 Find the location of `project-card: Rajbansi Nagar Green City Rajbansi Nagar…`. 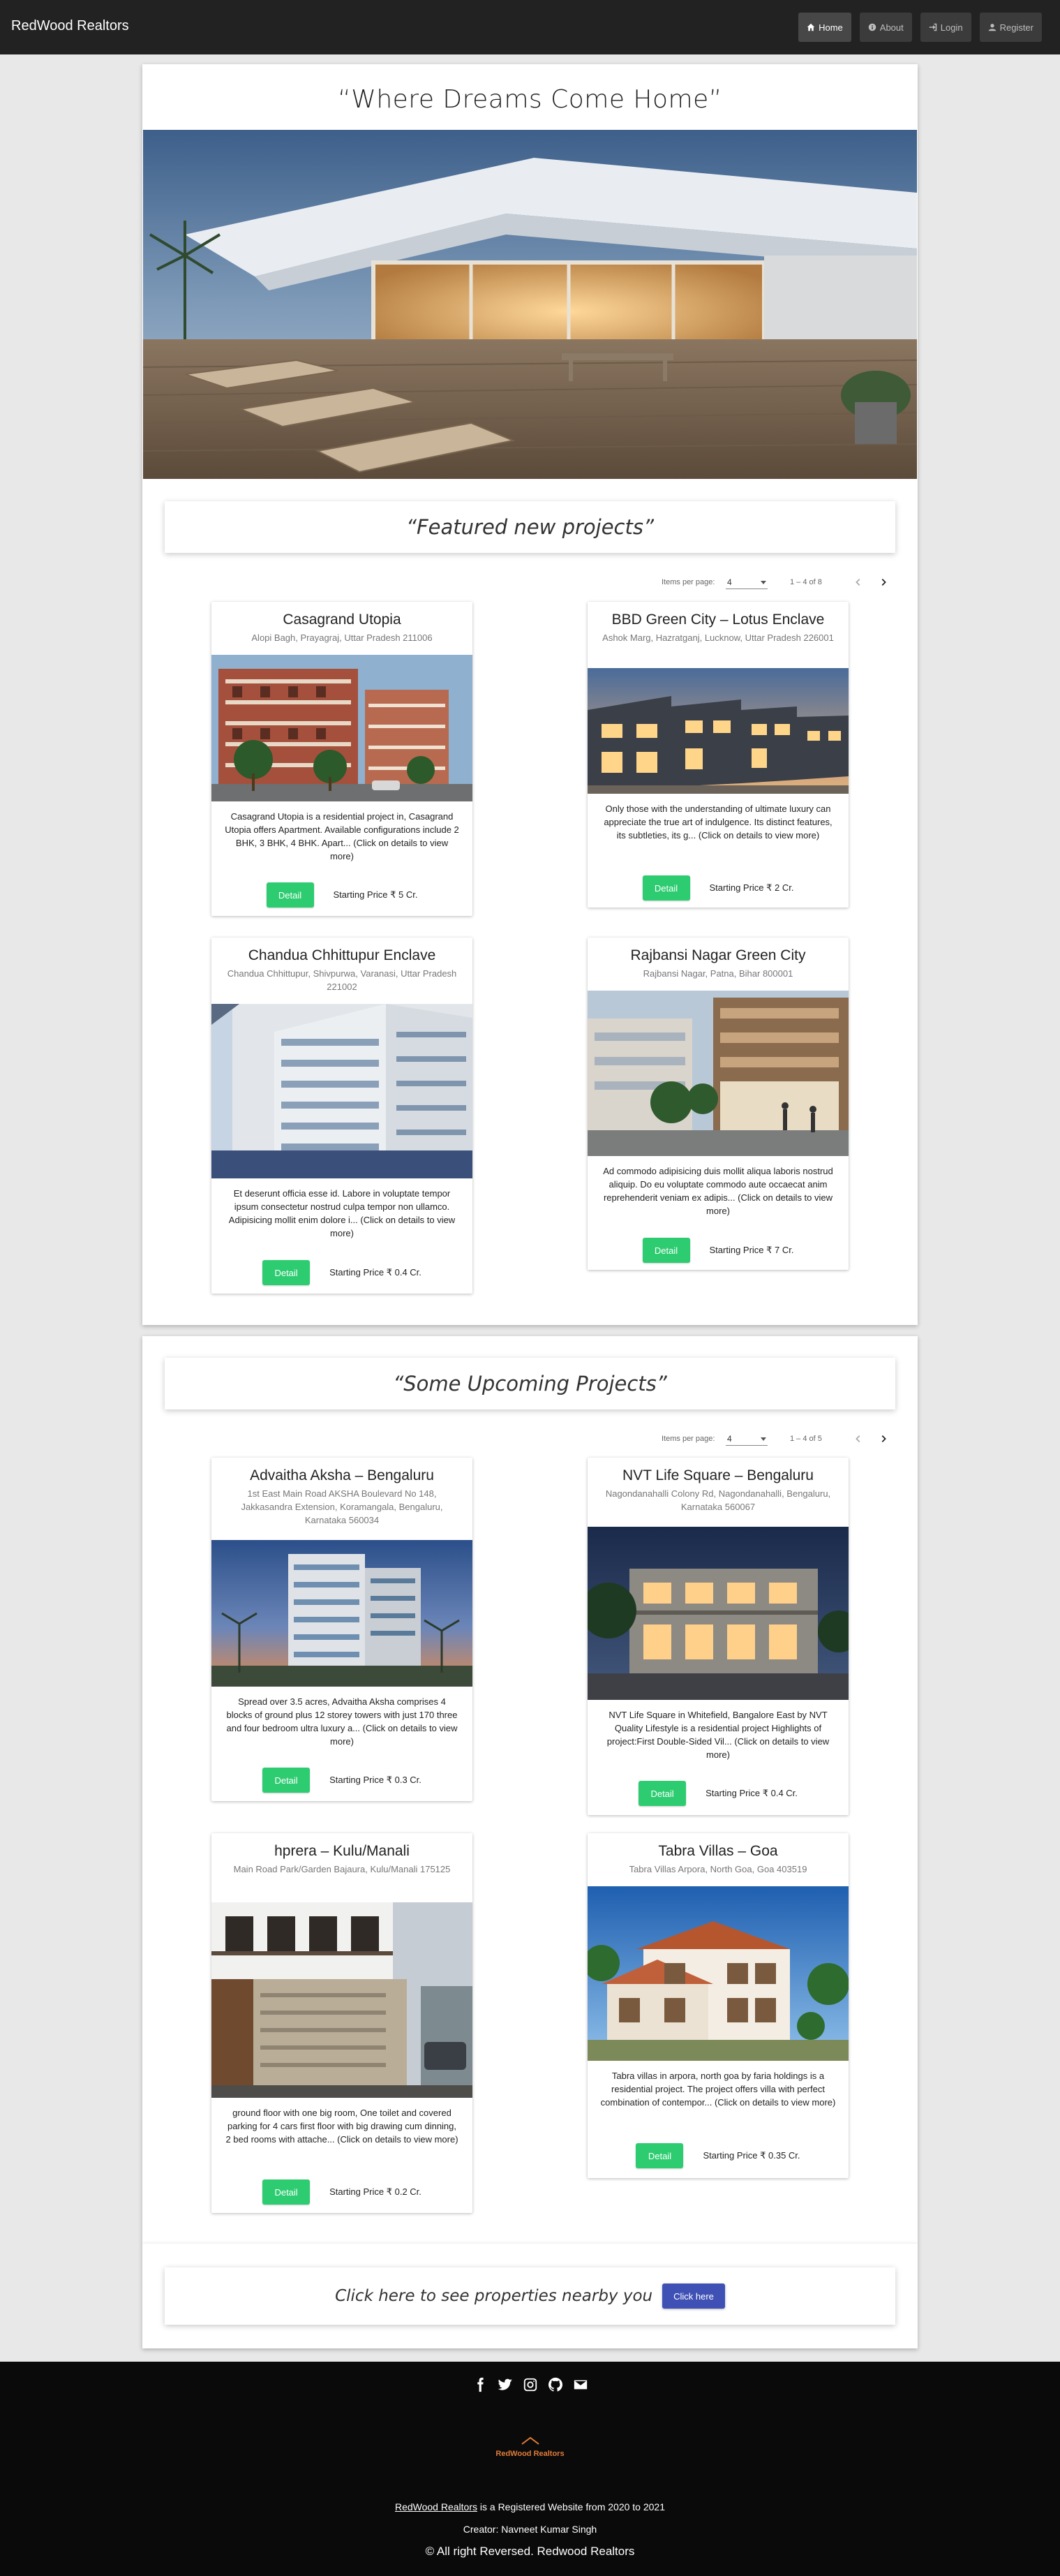

project-card: Rajbansi Nagar Green City Rajbansi Nagar… is located at coordinates (718, 1104).